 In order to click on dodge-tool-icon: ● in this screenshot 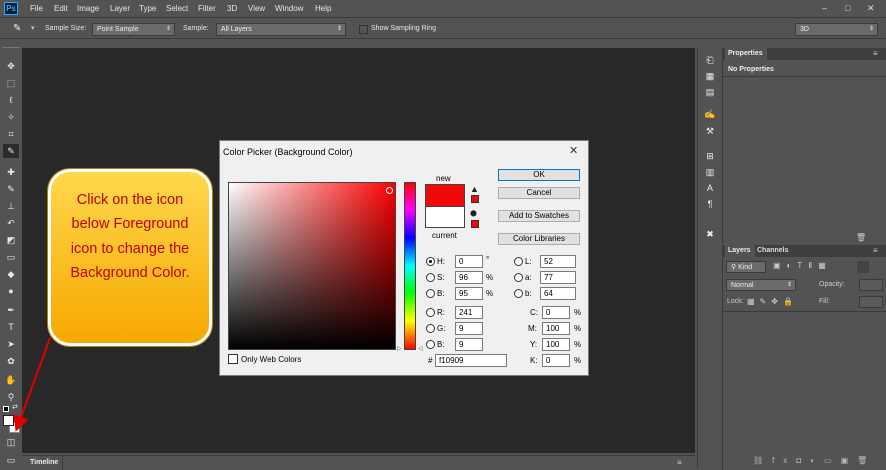, I will do `click(11, 291)`.